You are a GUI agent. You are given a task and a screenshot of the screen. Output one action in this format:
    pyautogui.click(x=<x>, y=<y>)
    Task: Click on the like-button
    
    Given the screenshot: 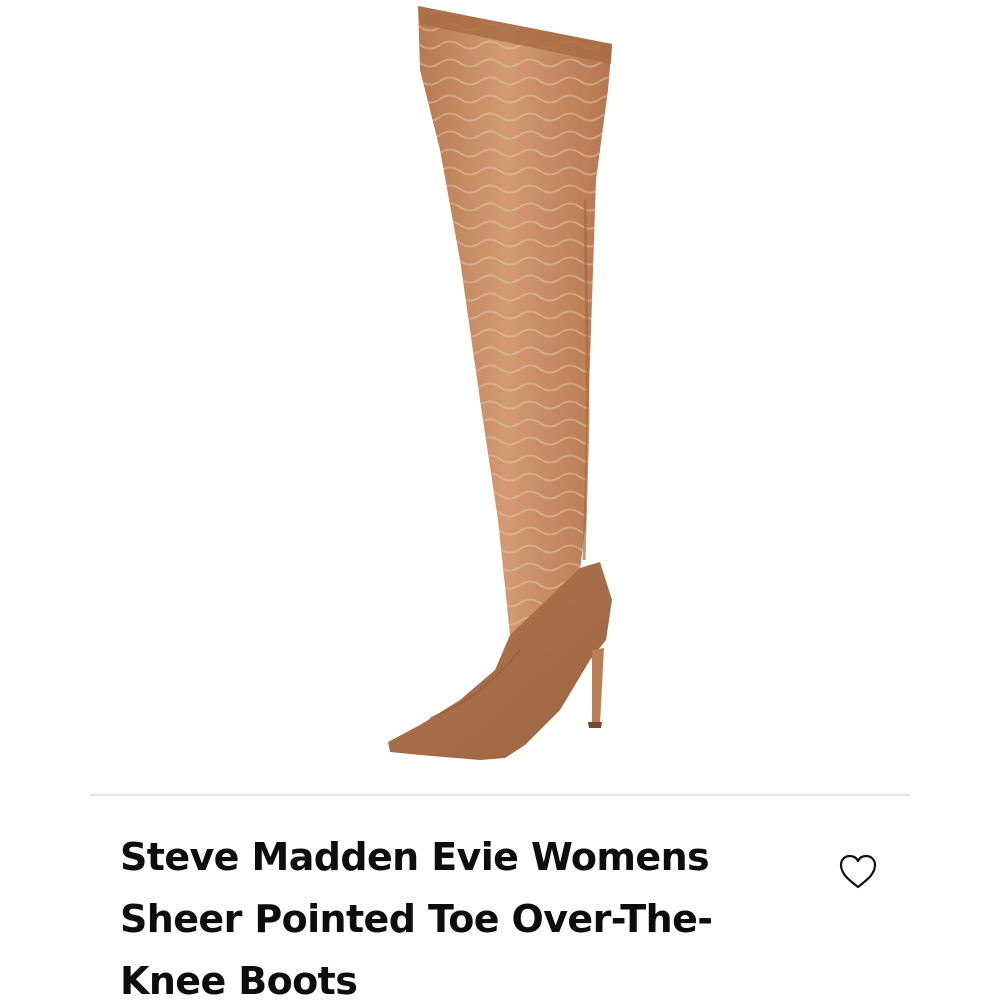 What is the action you would take?
    pyautogui.click(x=858, y=872)
    